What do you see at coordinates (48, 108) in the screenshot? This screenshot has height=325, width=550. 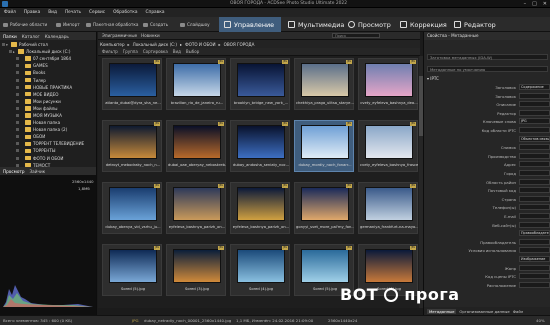 I see `folder-item: Мои файлы` at bounding box center [48, 108].